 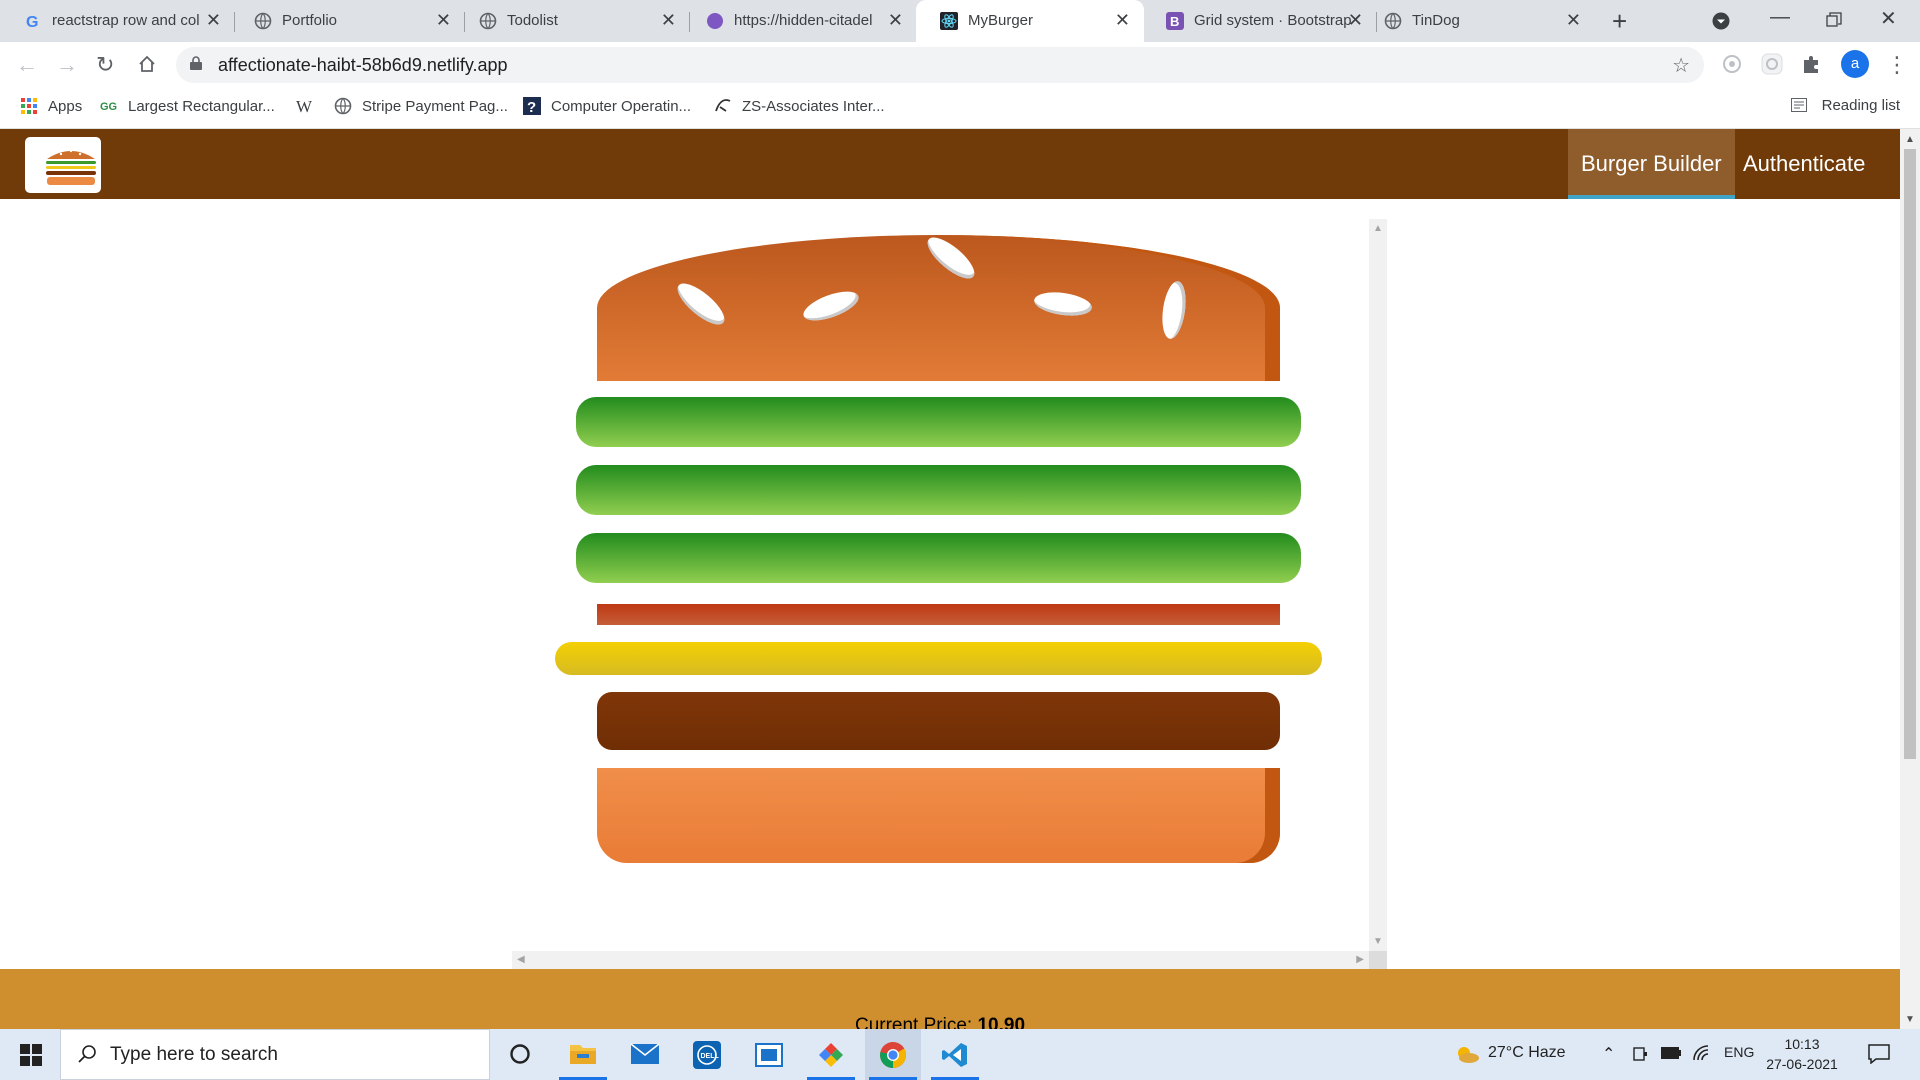 I want to click on clock-time: 10:13, so click(x=1802, y=1044).